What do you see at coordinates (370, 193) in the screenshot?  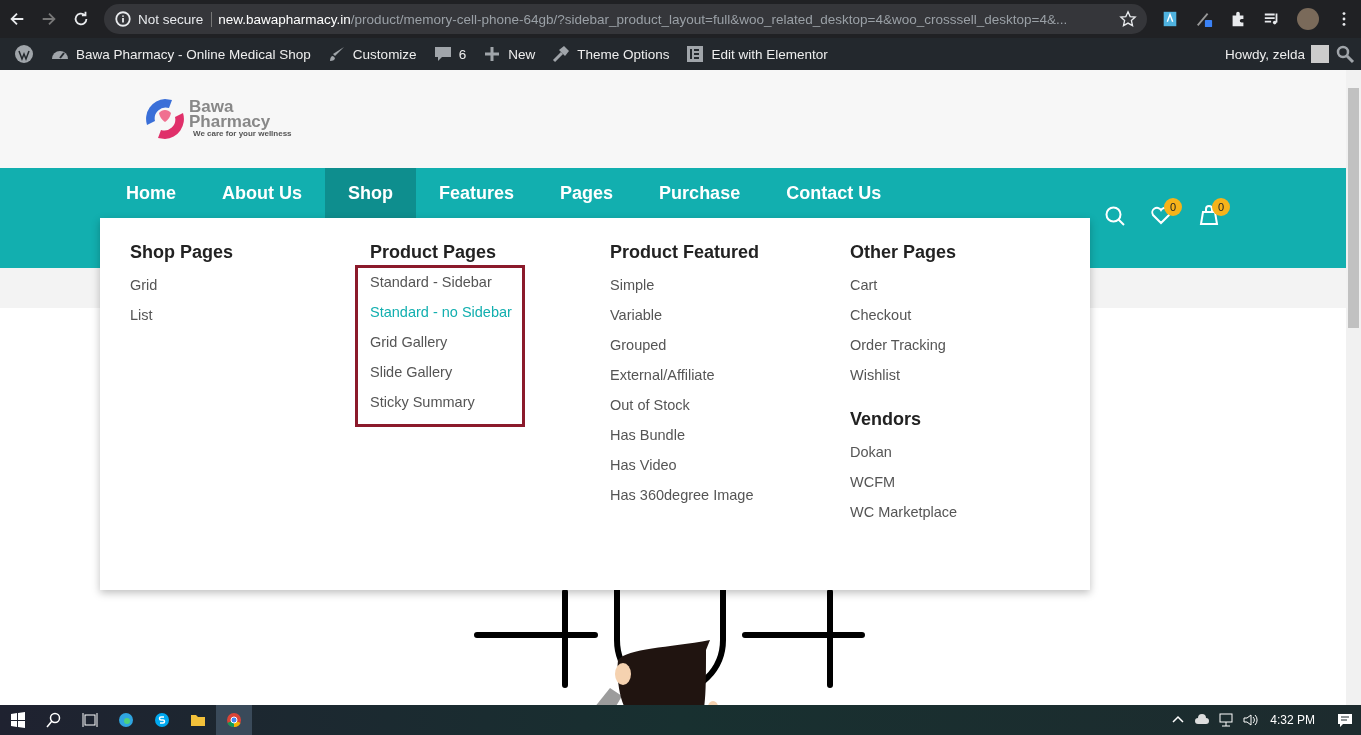 I see `nav-link: Shop` at bounding box center [370, 193].